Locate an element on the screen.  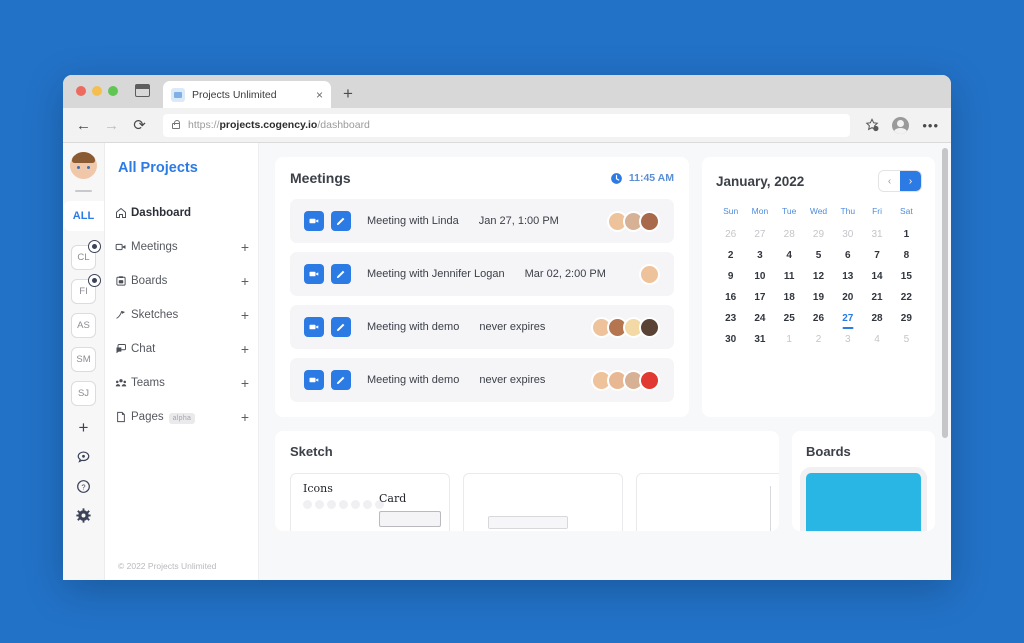
calendar-day: 13 is located at coordinates (847, 276).